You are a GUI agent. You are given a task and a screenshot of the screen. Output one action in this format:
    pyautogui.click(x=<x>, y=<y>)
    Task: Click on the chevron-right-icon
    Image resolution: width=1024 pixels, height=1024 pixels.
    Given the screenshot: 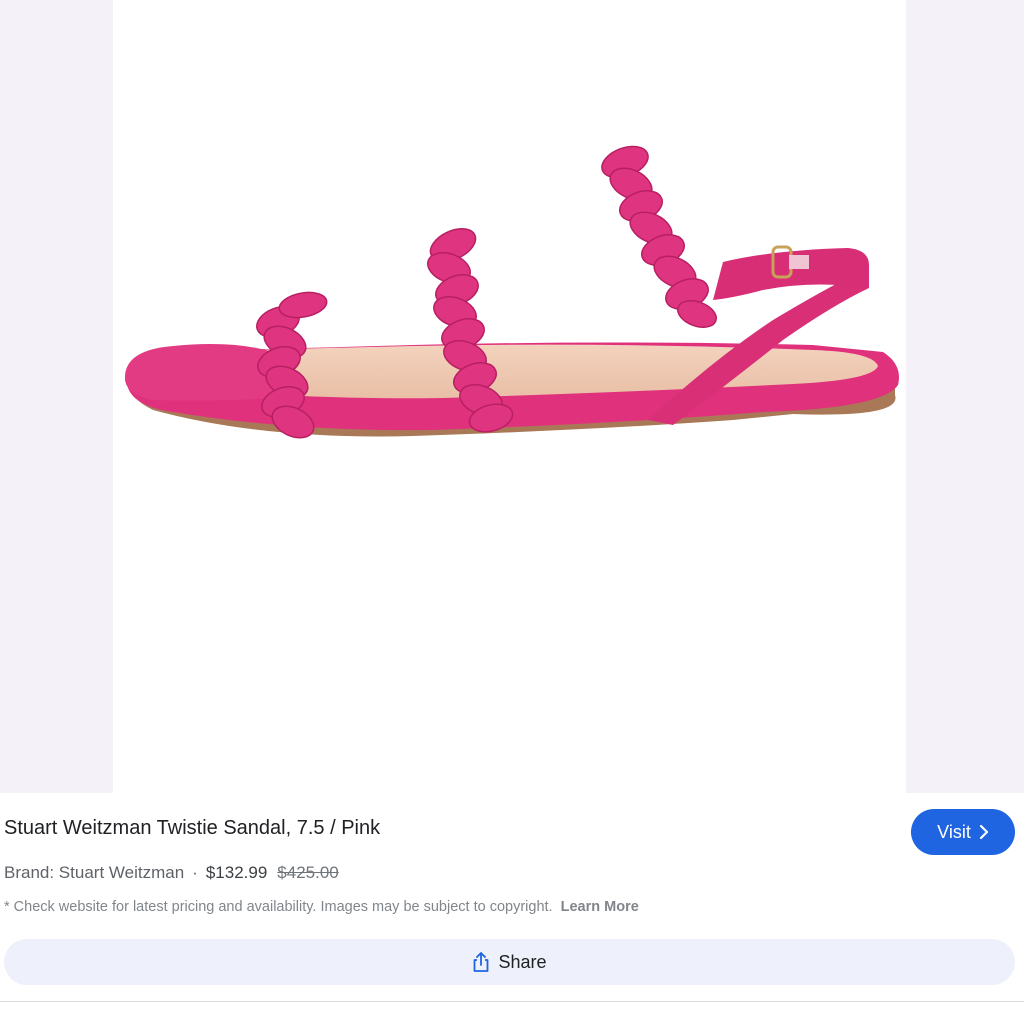 What is the action you would take?
    pyautogui.click(x=983, y=832)
    